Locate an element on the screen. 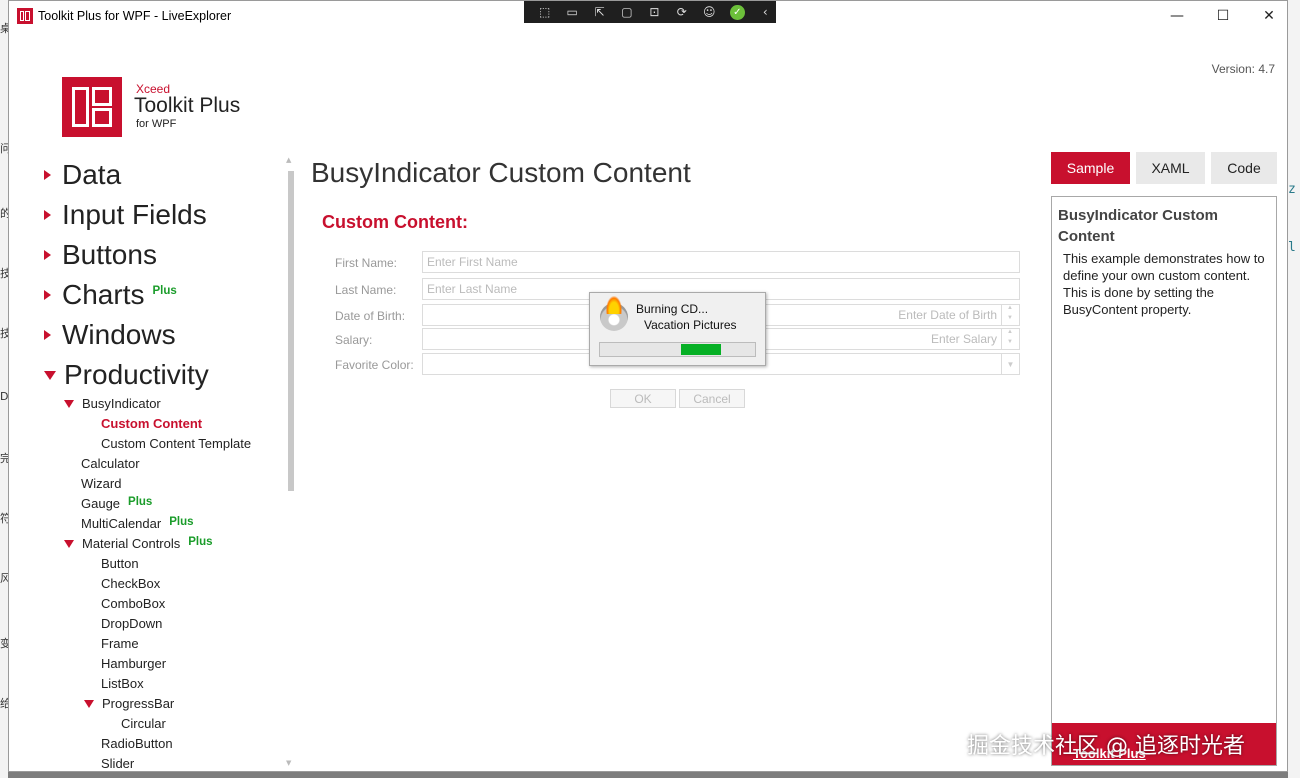 Image resolution: width=1300 pixels, height=778 pixels. nav-item-productivity: Productivity is located at coordinates (126, 375).